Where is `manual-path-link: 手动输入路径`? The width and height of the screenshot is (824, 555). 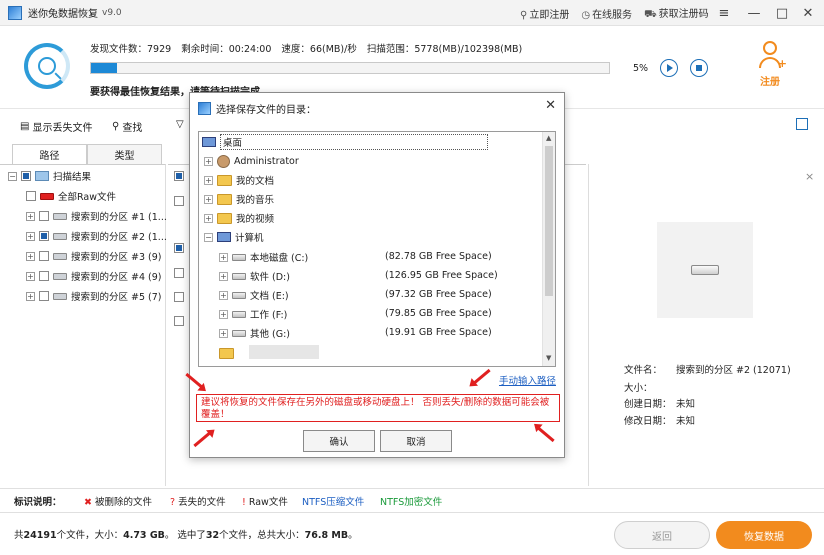 manual-path-link: 手动输入路径 is located at coordinates (527, 380).